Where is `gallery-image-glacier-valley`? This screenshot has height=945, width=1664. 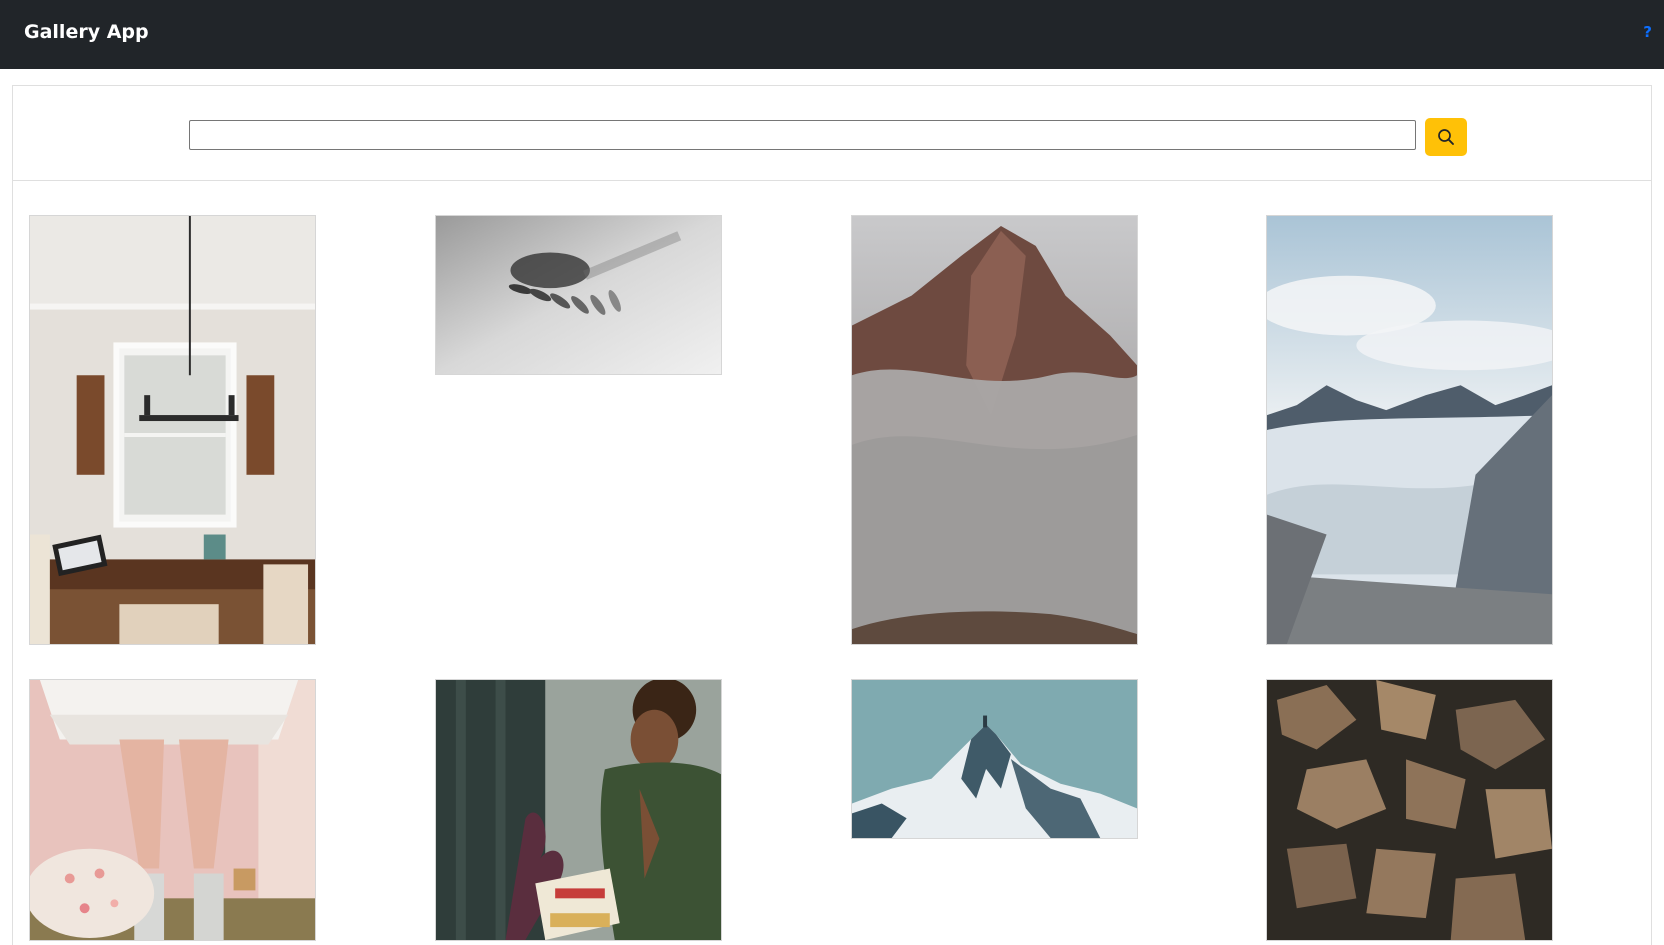
gallery-image-glacier-valley is located at coordinates (1409, 430).